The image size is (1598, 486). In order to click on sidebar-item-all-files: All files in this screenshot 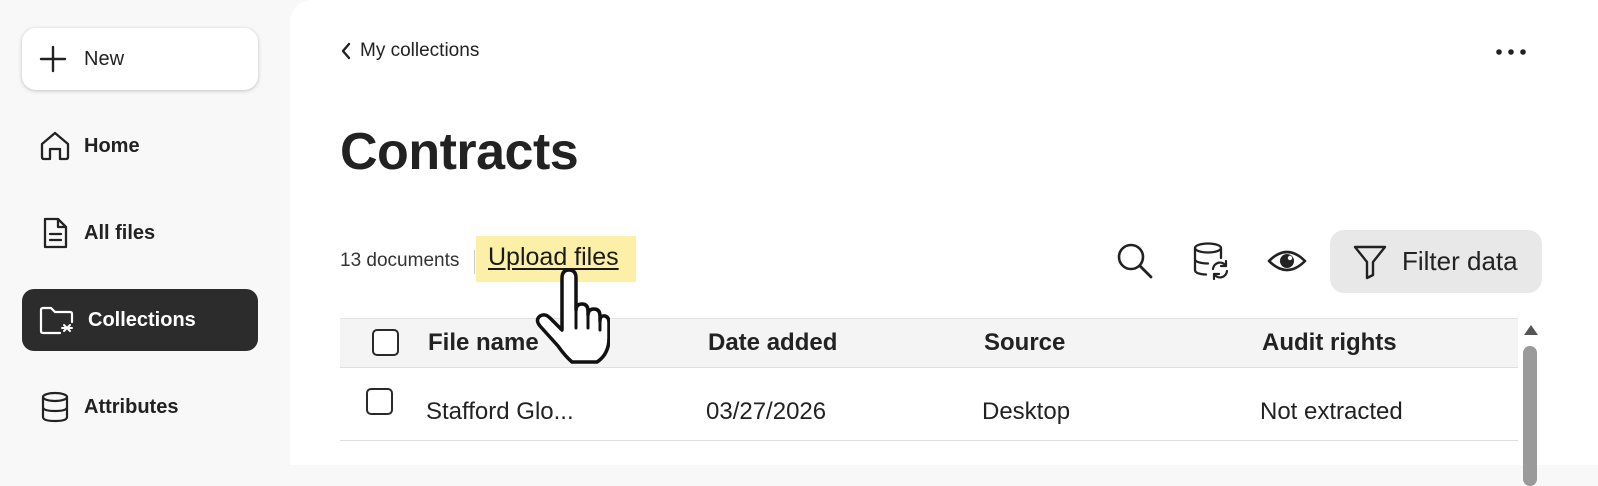, I will do `click(140, 233)`.